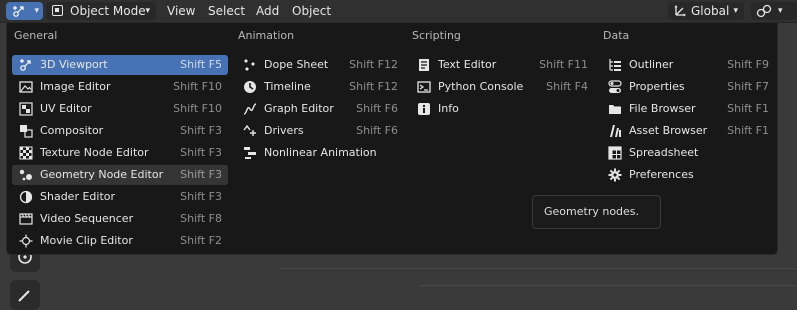 Image resolution: width=797 pixels, height=310 pixels. Describe the element at coordinates (424, 65) in the screenshot. I see `text-icon` at that location.